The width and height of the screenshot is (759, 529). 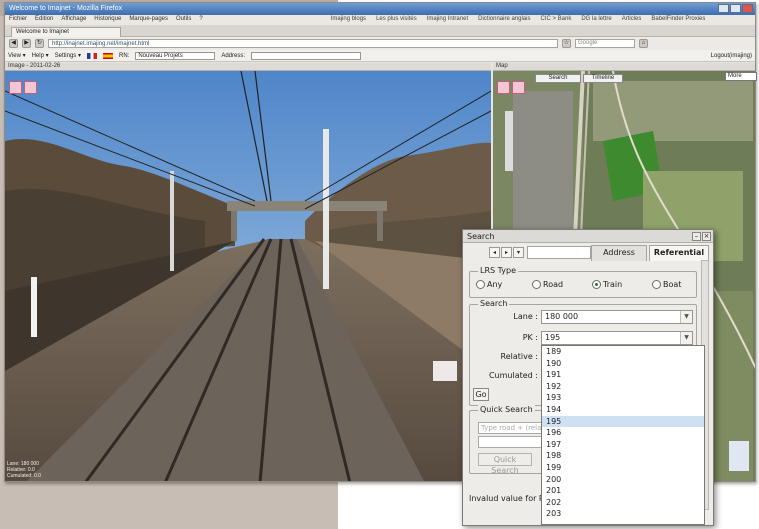 What do you see at coordinates (623, 514) in the screenshot?
I see `pk-option: 203` at bounding box center [623, 514].